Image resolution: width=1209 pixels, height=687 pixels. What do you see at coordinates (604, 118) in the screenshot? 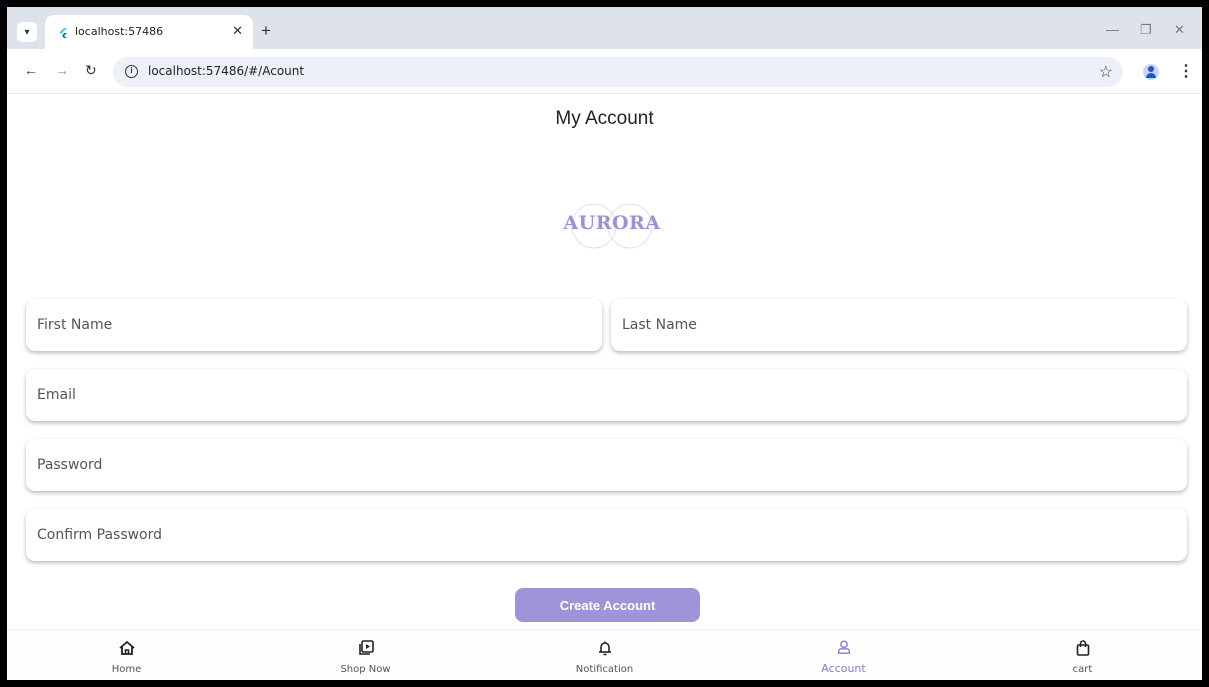
I see `page-title: My Account` at bounding box center [604, 118].